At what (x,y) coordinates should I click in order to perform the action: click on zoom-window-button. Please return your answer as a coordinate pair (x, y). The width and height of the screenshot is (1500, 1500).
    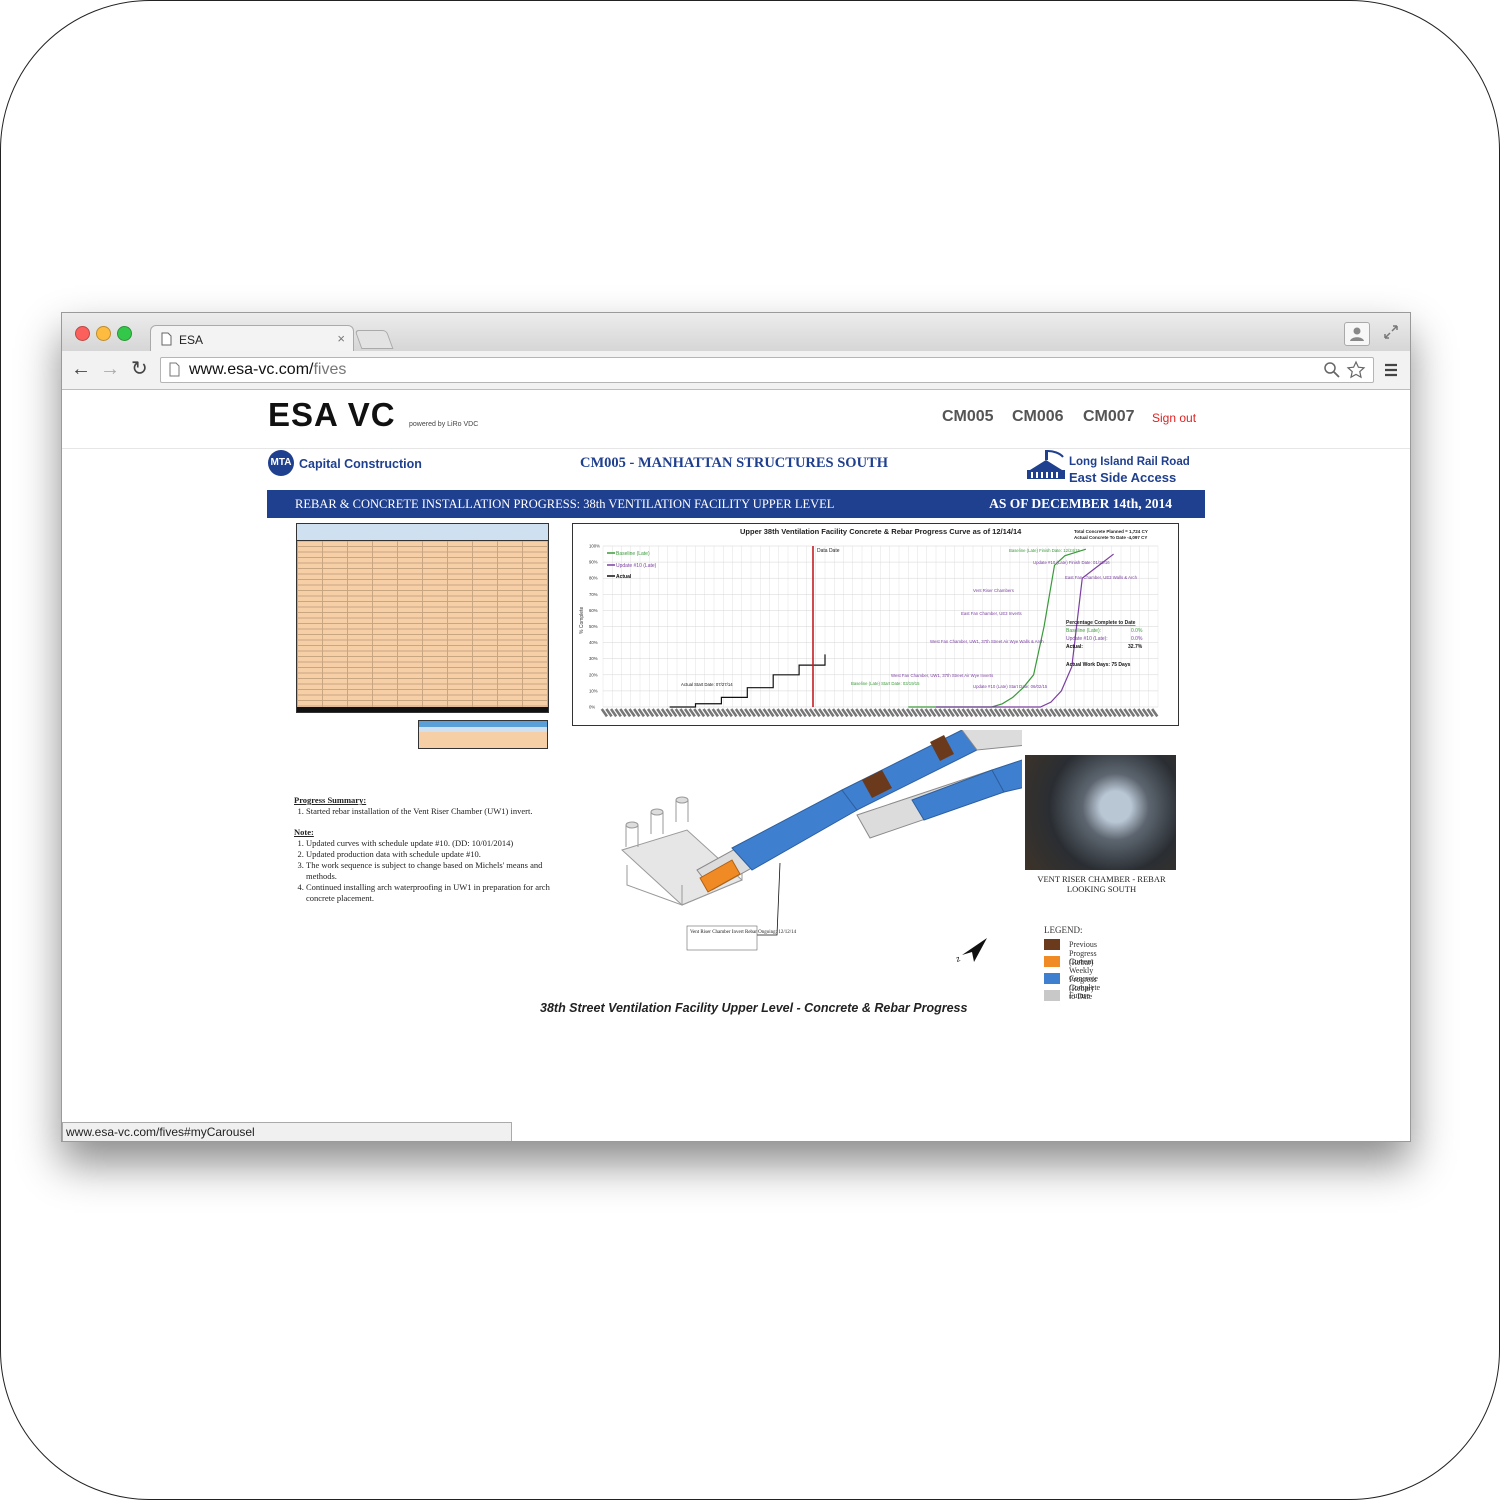
    Looking at the image, I should click on (124, 333).